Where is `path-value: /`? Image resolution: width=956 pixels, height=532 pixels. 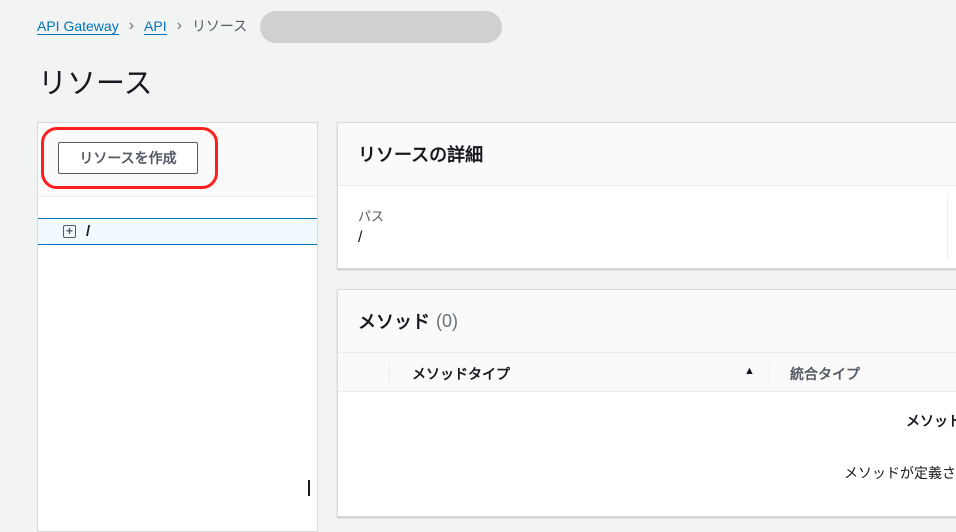
path-value: / is located at coordinates (360, 237).